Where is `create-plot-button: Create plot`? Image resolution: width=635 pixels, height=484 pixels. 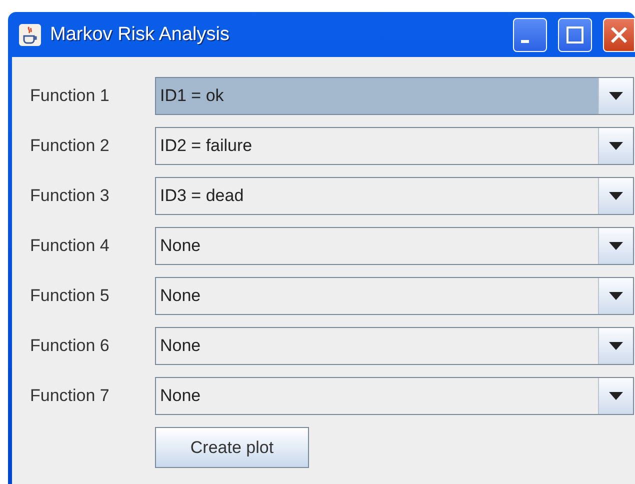
create-plot-button: Create plot is located at coordinates (232, 447).